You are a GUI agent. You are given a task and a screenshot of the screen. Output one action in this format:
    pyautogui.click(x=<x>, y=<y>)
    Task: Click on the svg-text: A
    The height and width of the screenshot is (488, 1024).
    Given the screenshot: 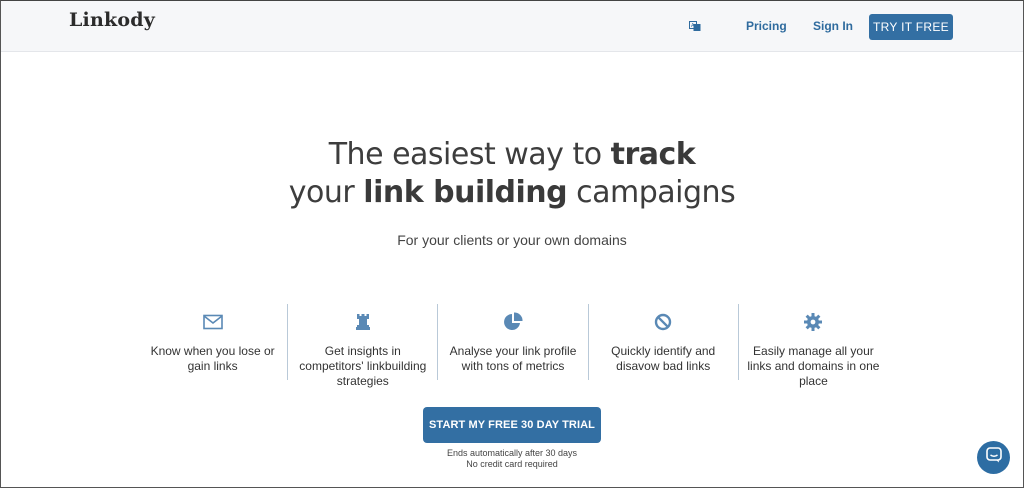 What is the action you would take?
    pyautogui.click(x=693, y=26)
    